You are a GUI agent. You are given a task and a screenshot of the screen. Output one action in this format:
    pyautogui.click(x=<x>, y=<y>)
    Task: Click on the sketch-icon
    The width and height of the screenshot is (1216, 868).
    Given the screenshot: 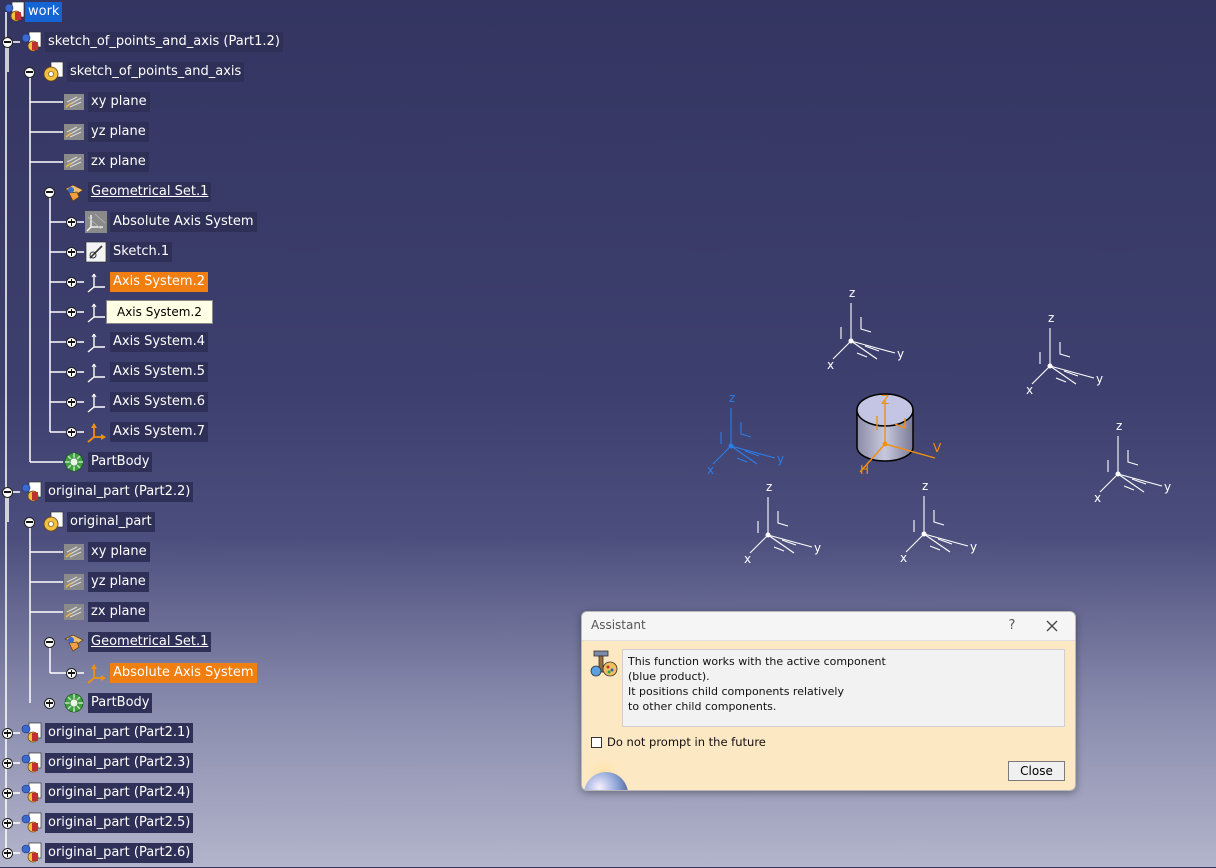 What is the action you would take?
    pyautogui.click(x=96, y=252)
    